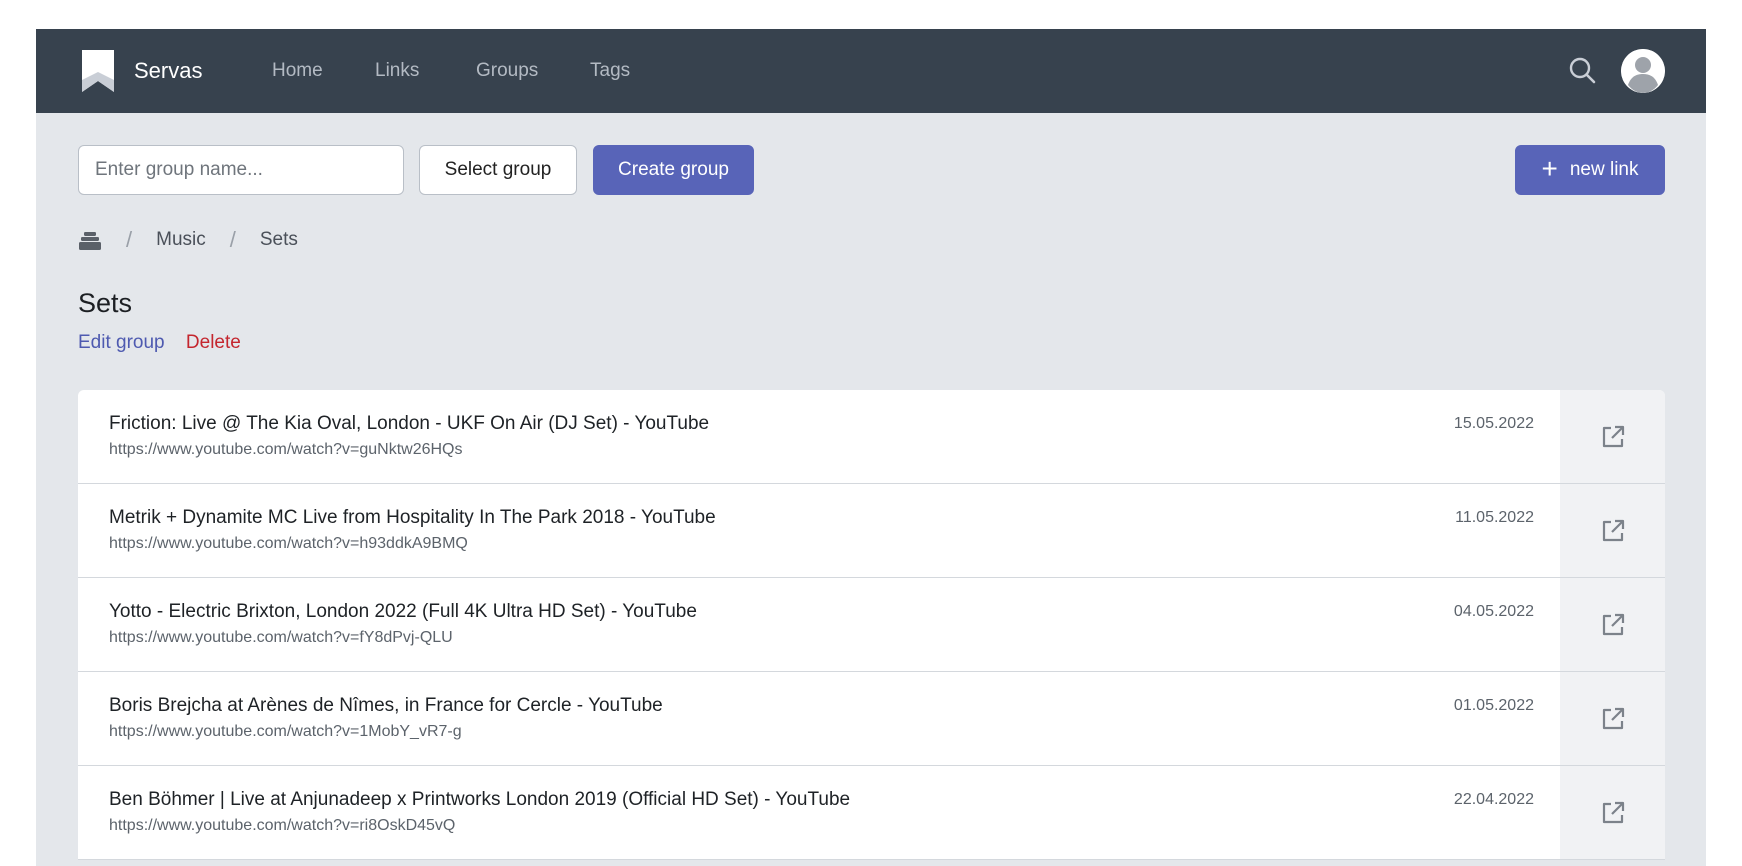 Image resolution: width=1742 pixels, height=866 pixels. Describe the element at coordinates (1493, 799) in the screenshot. I see `link-date: 22.04.2022` at that location.